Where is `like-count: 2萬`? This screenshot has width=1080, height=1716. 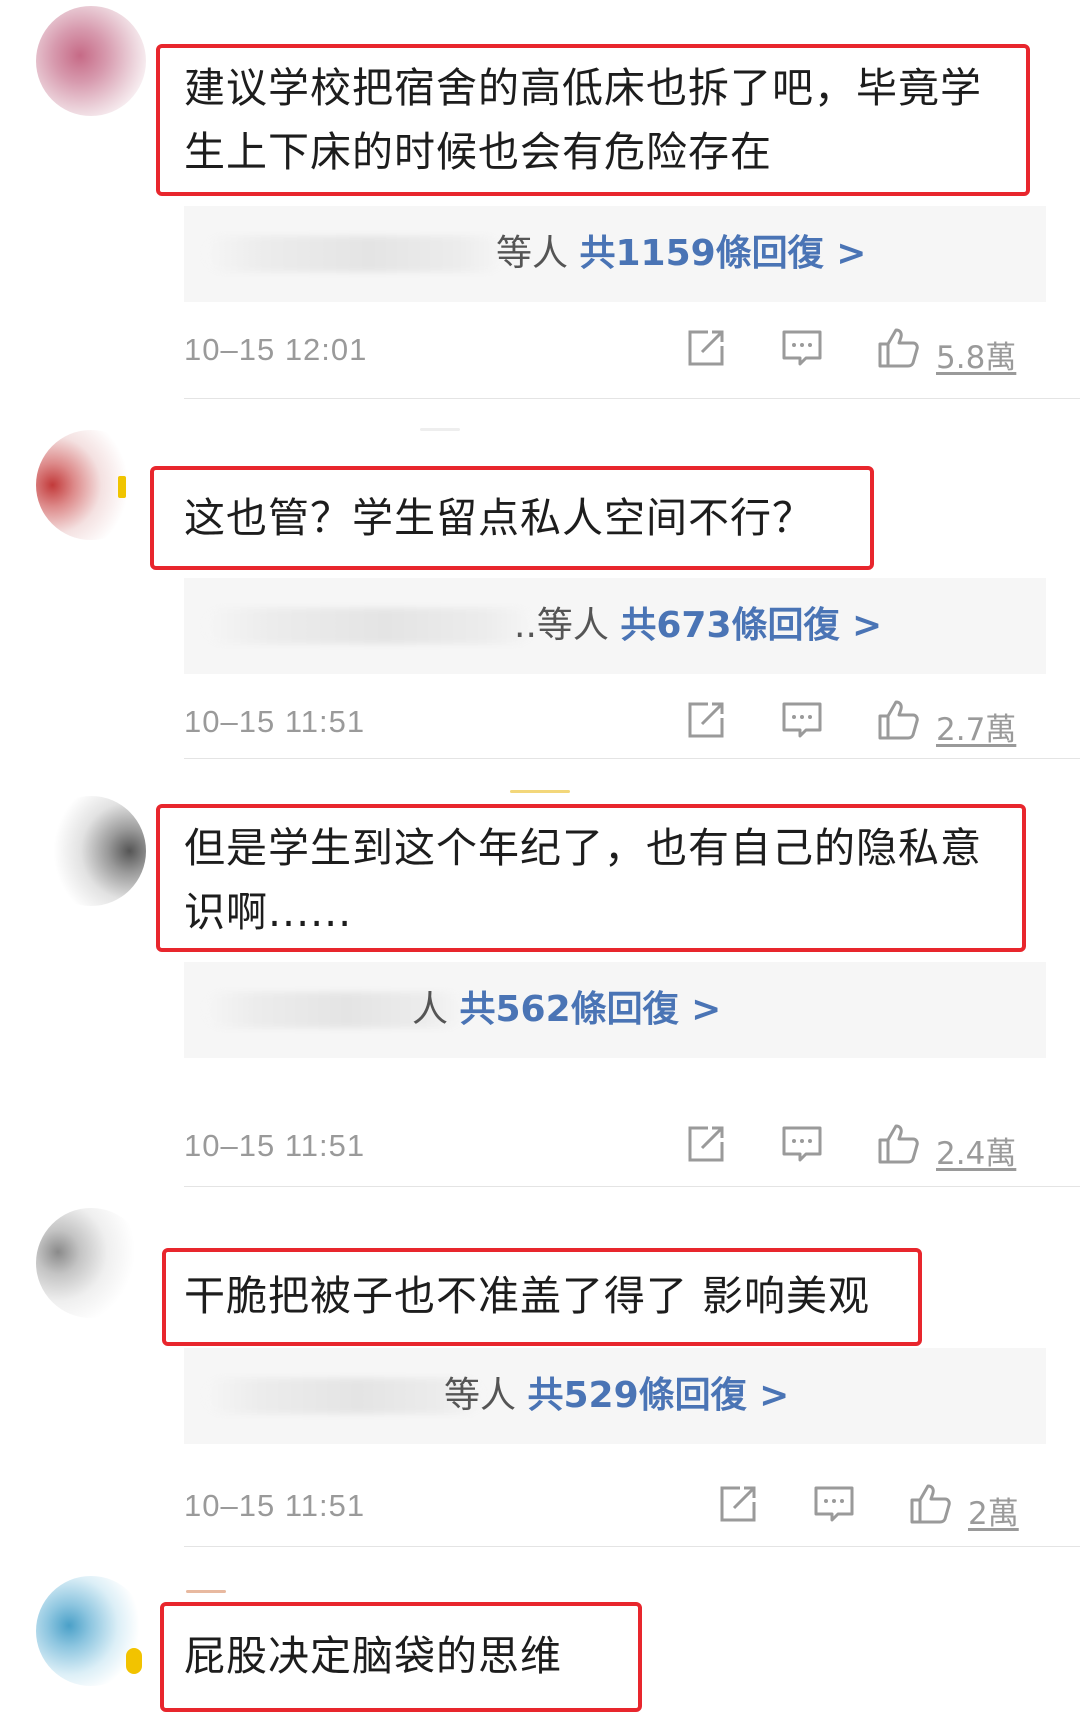 like-count: 2萬 is located at coordinates (993, 1510).